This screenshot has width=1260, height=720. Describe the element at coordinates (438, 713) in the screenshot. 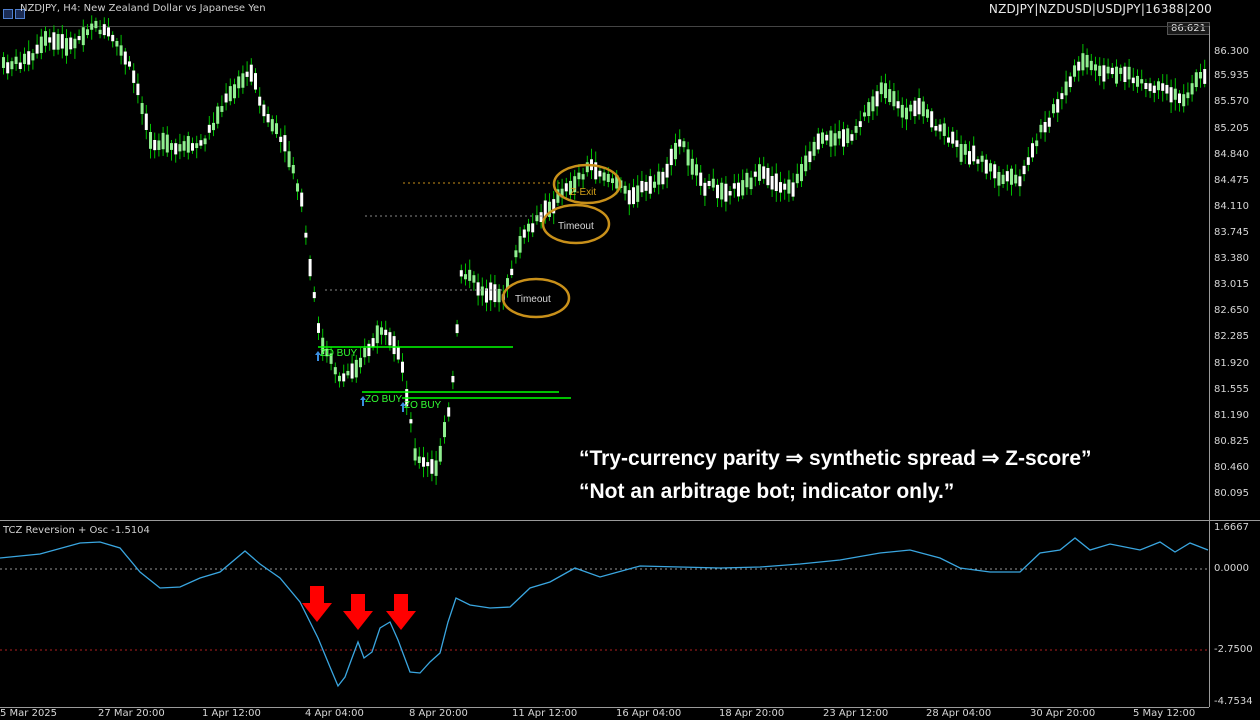

I see `time-label: 8 Apr 20:00` at that location.